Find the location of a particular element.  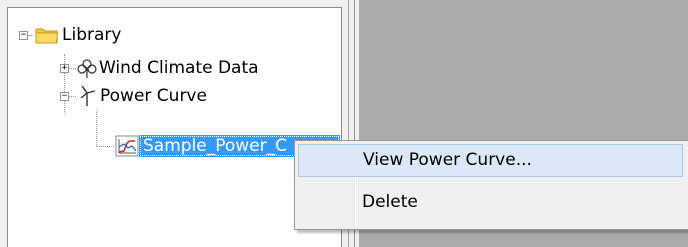

turbine-icon is located at coordinates (88, 96).